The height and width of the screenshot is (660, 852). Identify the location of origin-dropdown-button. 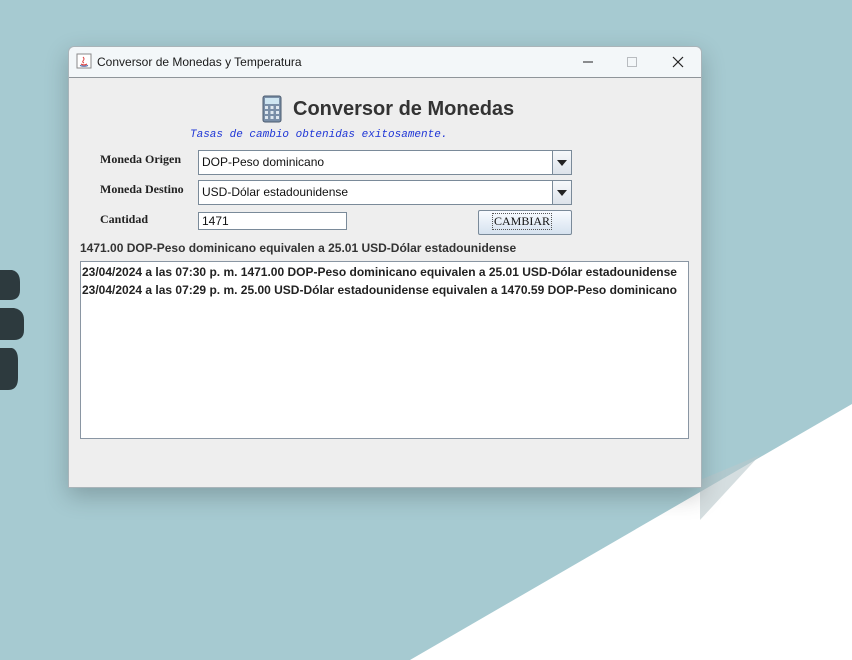
(561, 162).